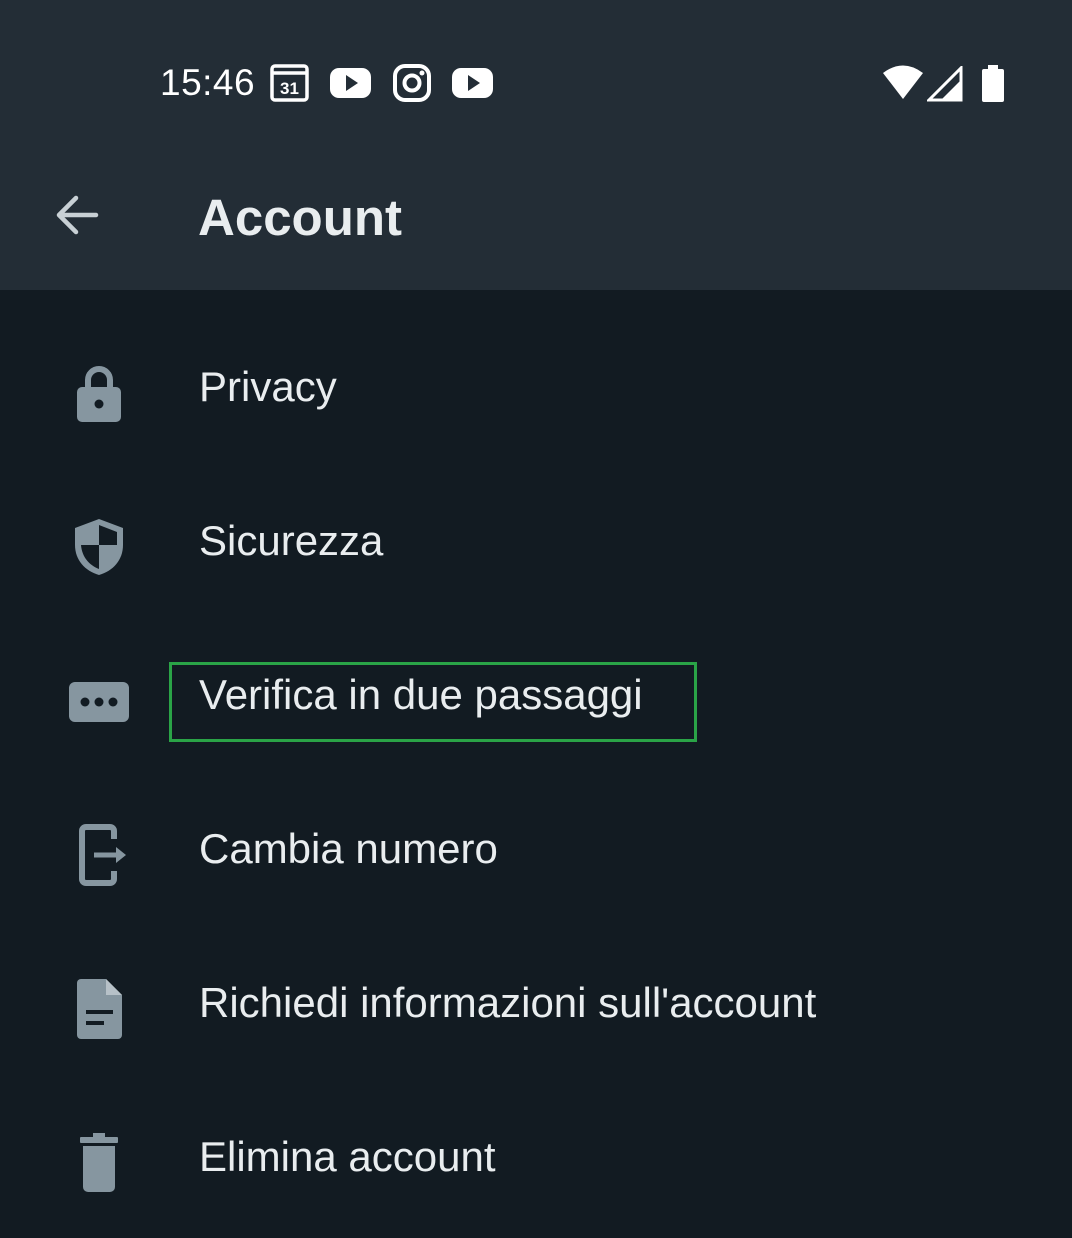 The height and width of the screenshot is (1238, 1072). Describe the element at coordinates (536, 1161) in the screenshot. I see `menu-item-elimina-account: Elimina account` at that location.